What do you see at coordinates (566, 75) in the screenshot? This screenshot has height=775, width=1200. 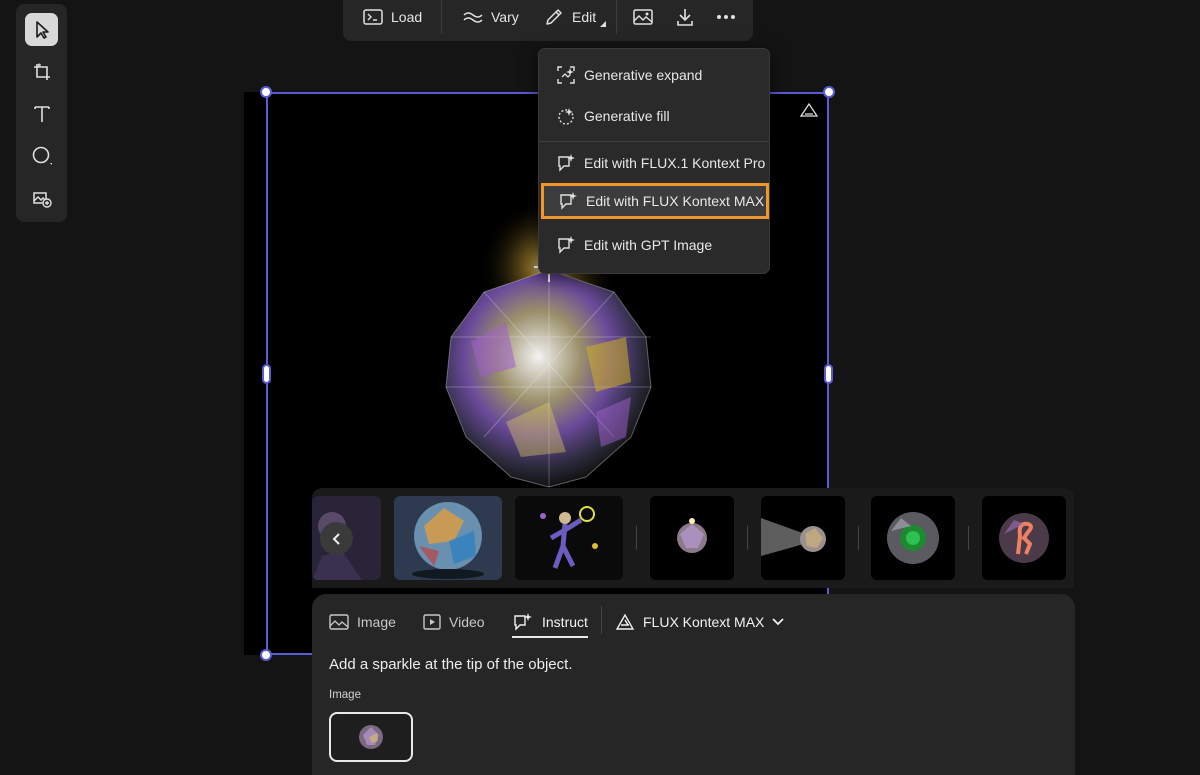 I see `generative-expand-icon` at bounding box center [566, 75].